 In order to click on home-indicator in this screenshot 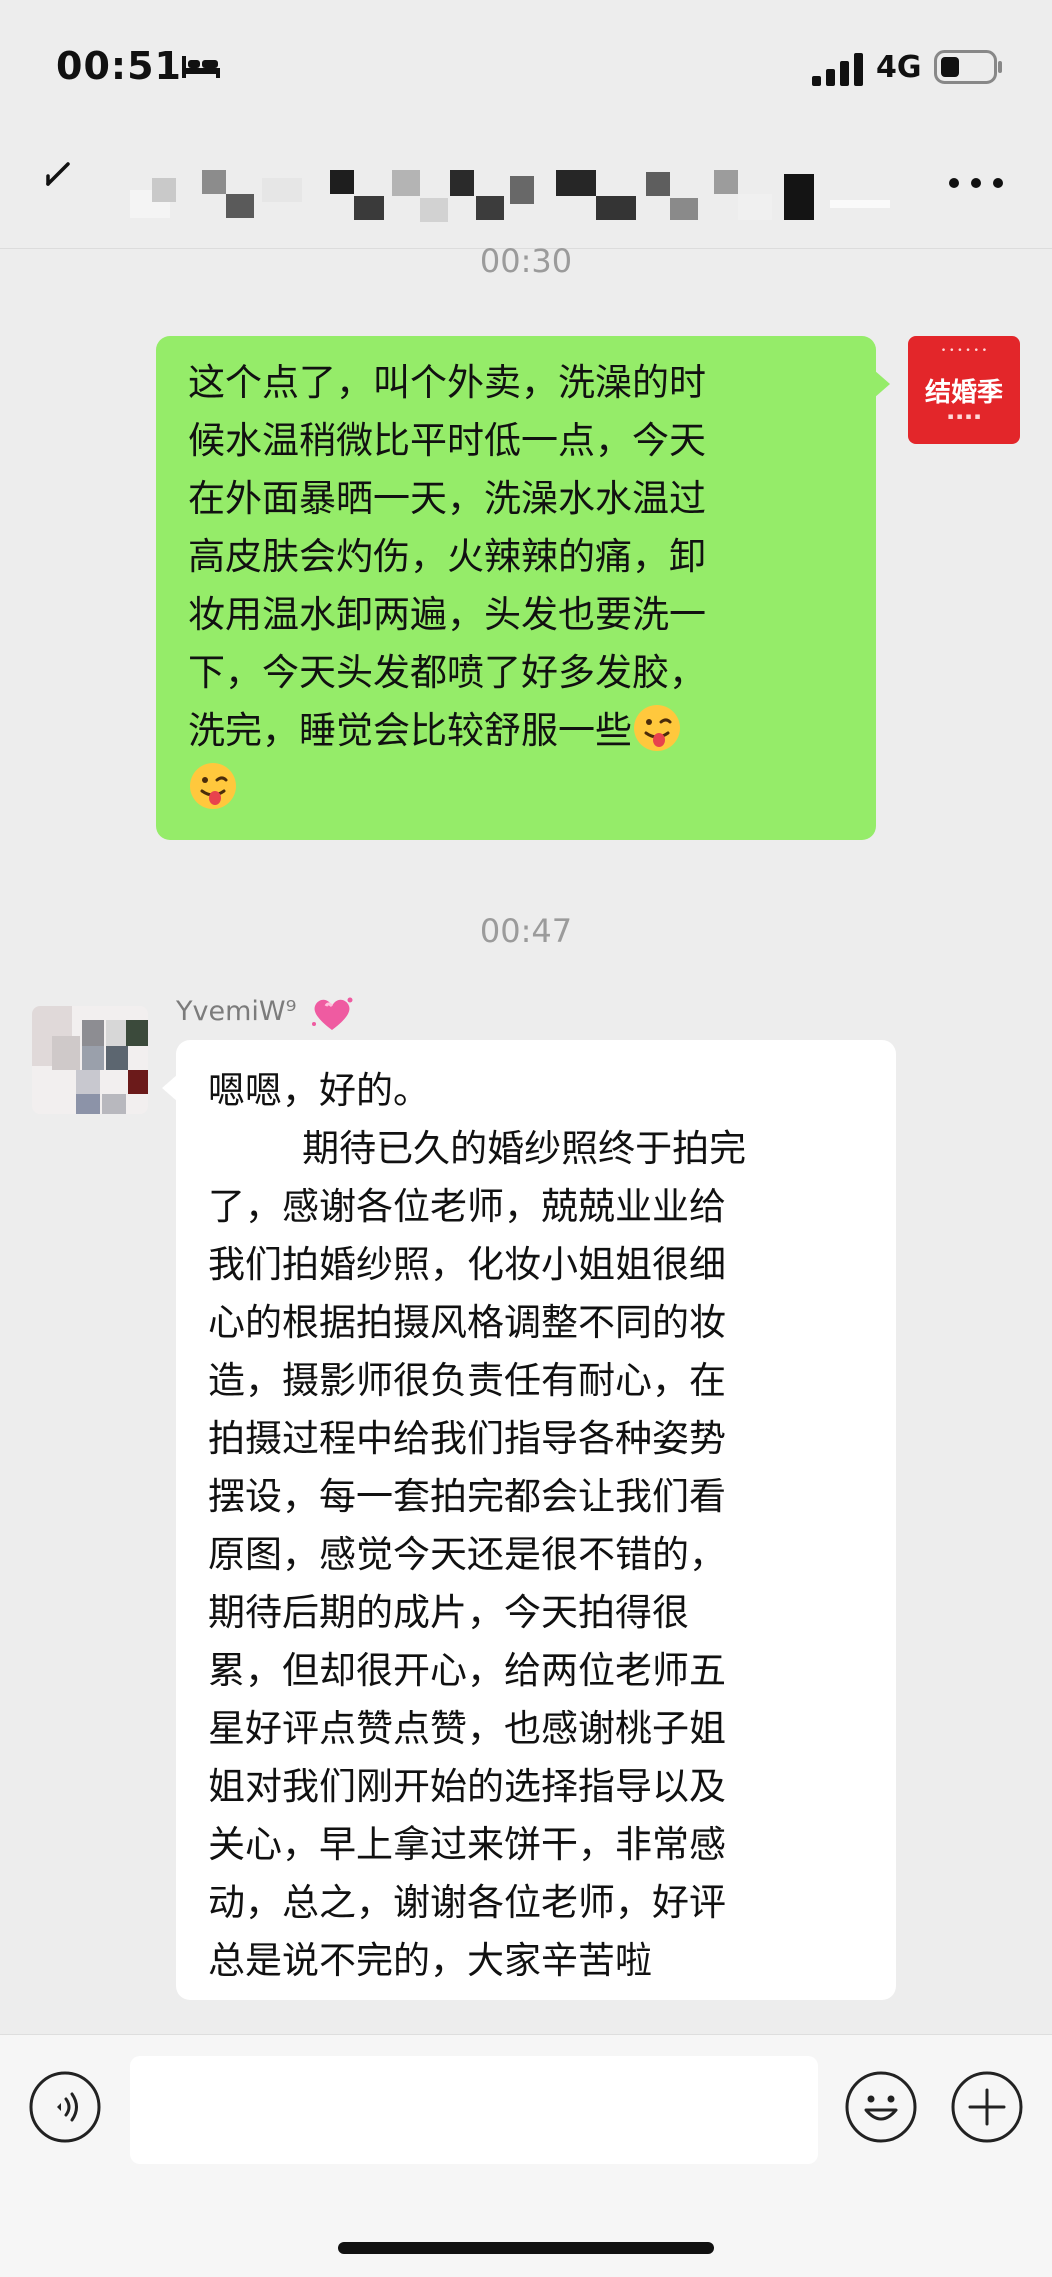, I will do `click(526, 2248)`.